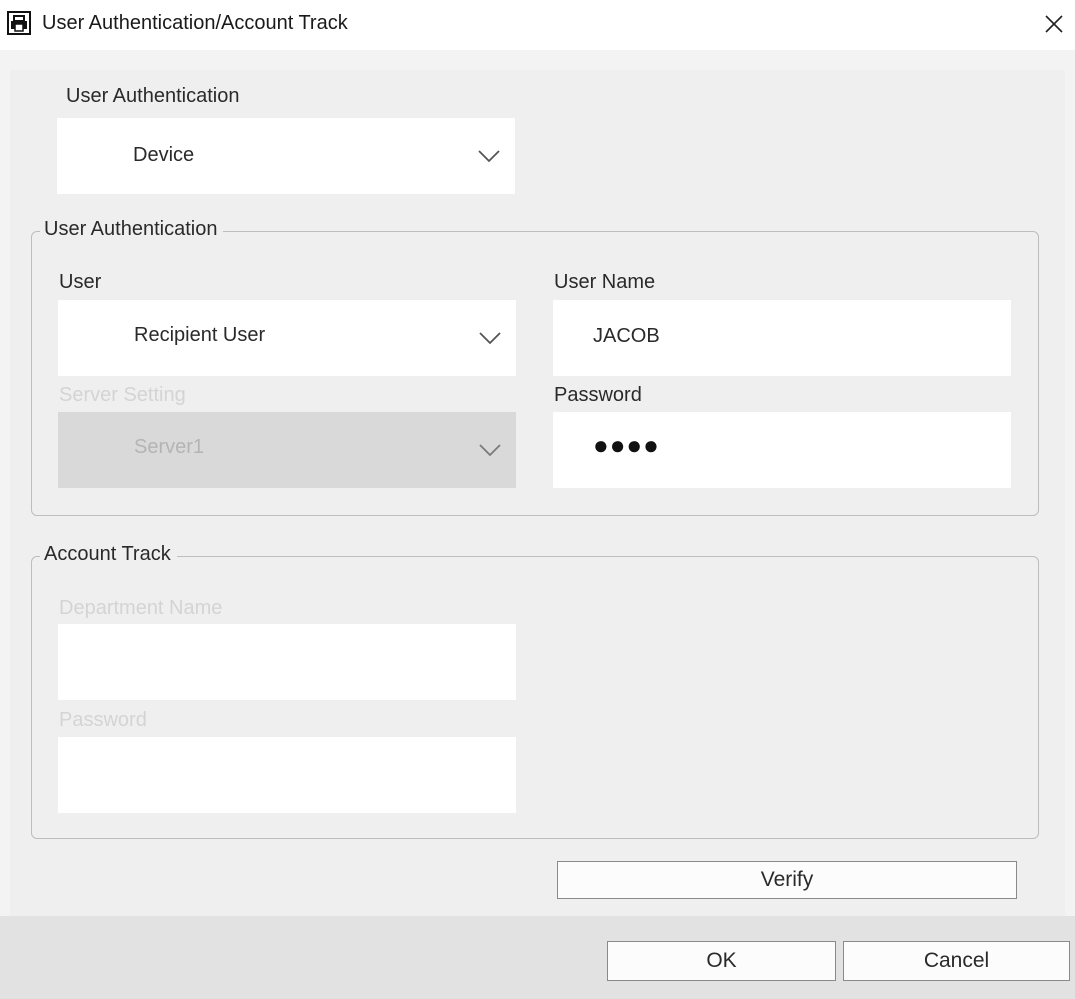 This screenshot has height=999, width=1075. Describe the element at coordinates (956, 961) in the screenshot. I see `cancel-button: Cancel` at that location.